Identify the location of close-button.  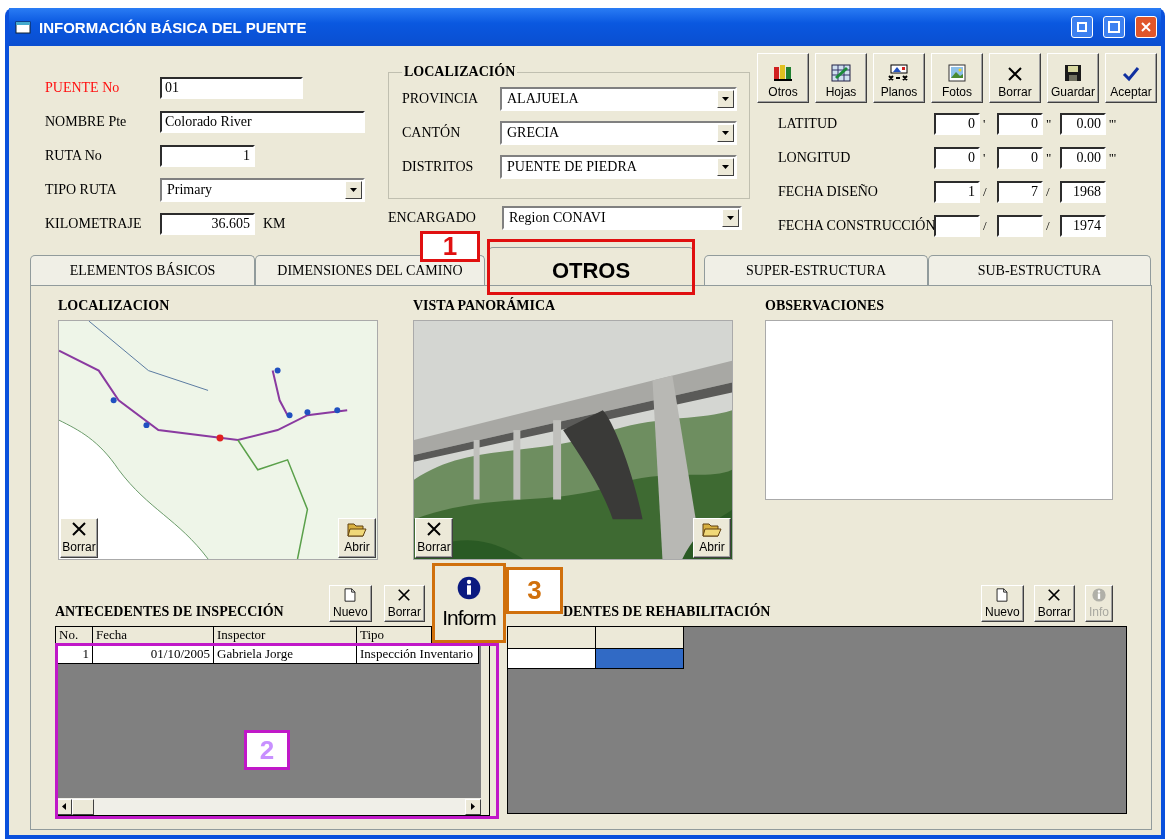
(1146, 27).